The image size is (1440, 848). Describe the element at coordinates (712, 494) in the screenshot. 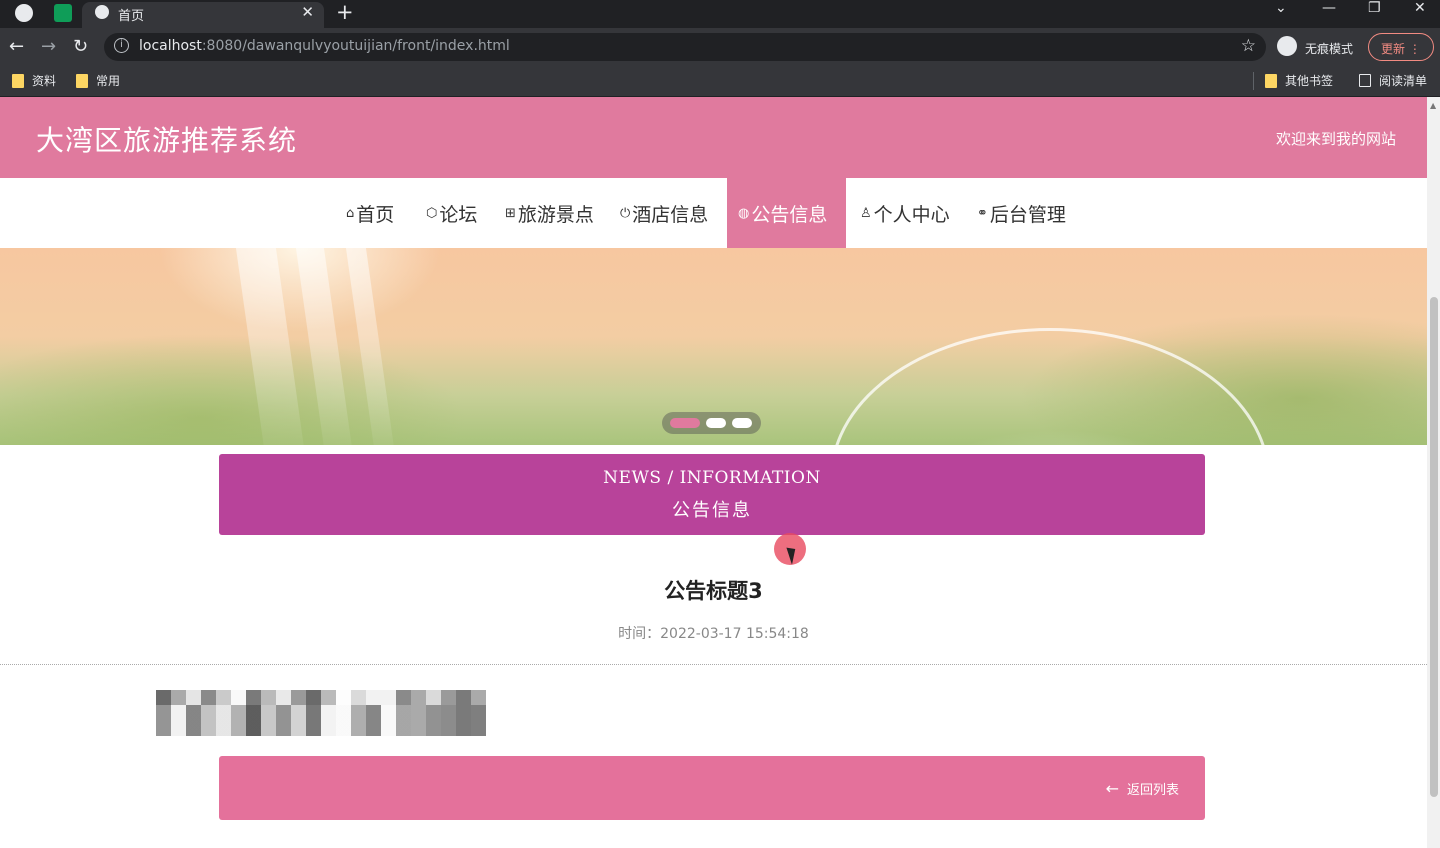

I see `section-heading: NEWS / INFORMATION 公告信息` at that location.